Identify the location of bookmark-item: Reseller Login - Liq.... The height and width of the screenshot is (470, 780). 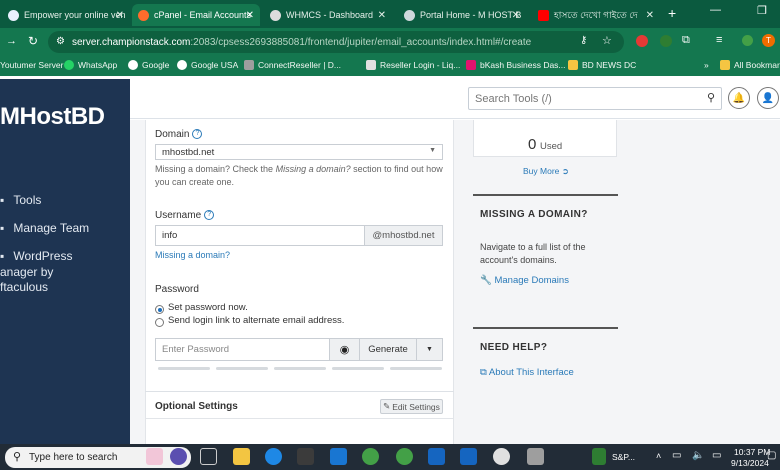
(413, 65).